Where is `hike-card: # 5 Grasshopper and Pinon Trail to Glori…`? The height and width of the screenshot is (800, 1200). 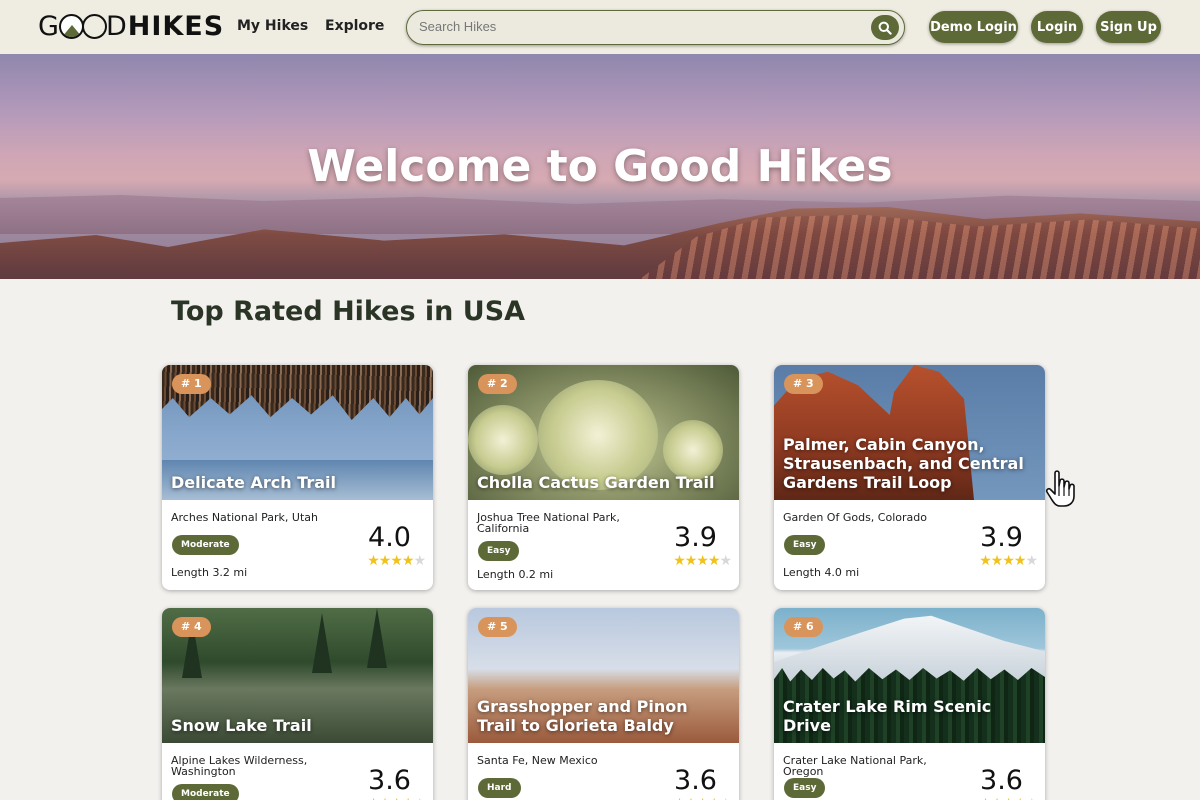 hike-card: # 5 Grasshopper and Pinon Trail to Glori… is located at coordinates (603, 704).